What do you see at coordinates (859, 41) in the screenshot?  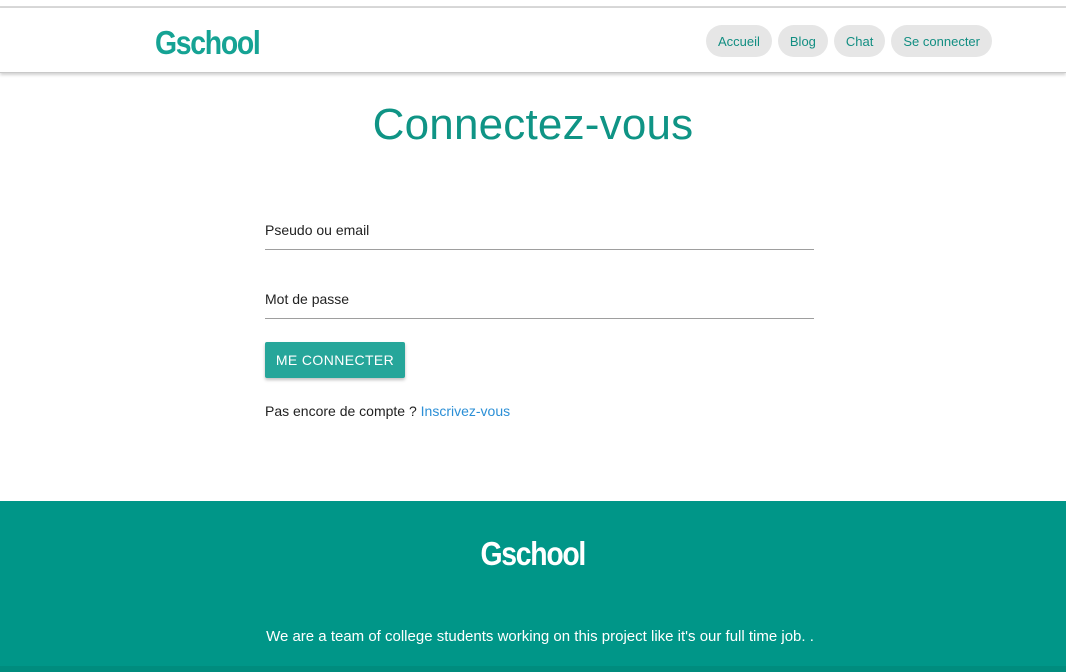 I see `nav-item-chat: Chat` at bounding box center [859, 41].